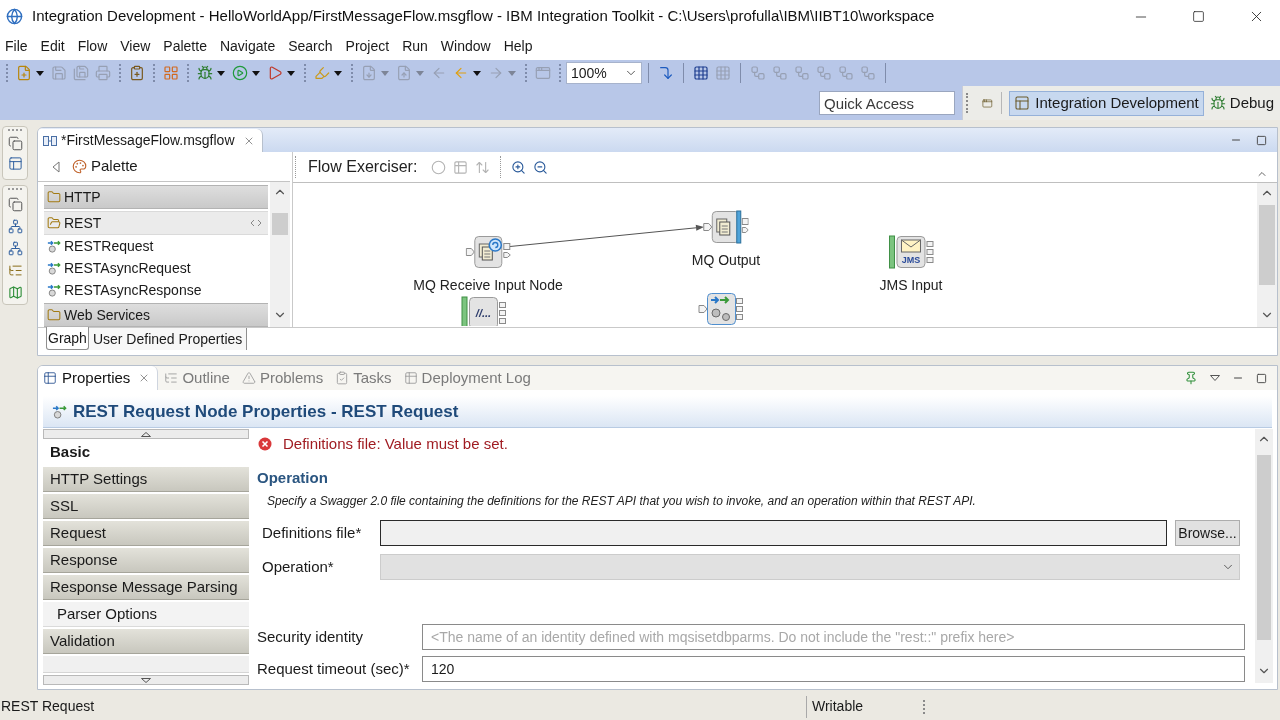  I want to click on map-icon, so click(15, 292).